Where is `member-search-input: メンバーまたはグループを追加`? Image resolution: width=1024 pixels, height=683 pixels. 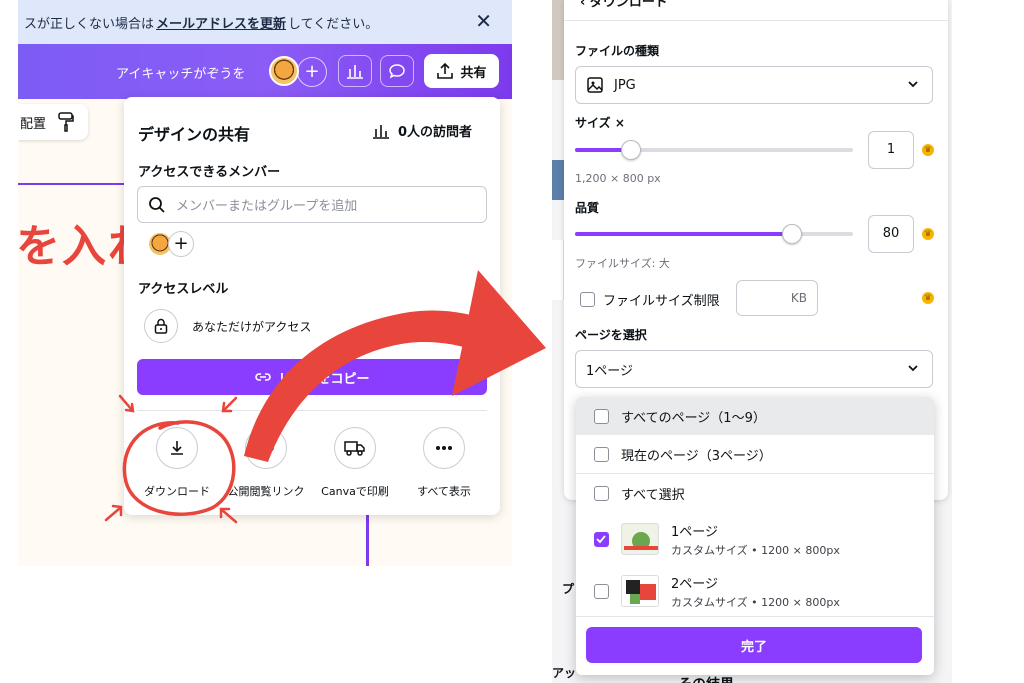
member-search-input: メンバーまたはグループを追加 is located at coordinates (312, 204).